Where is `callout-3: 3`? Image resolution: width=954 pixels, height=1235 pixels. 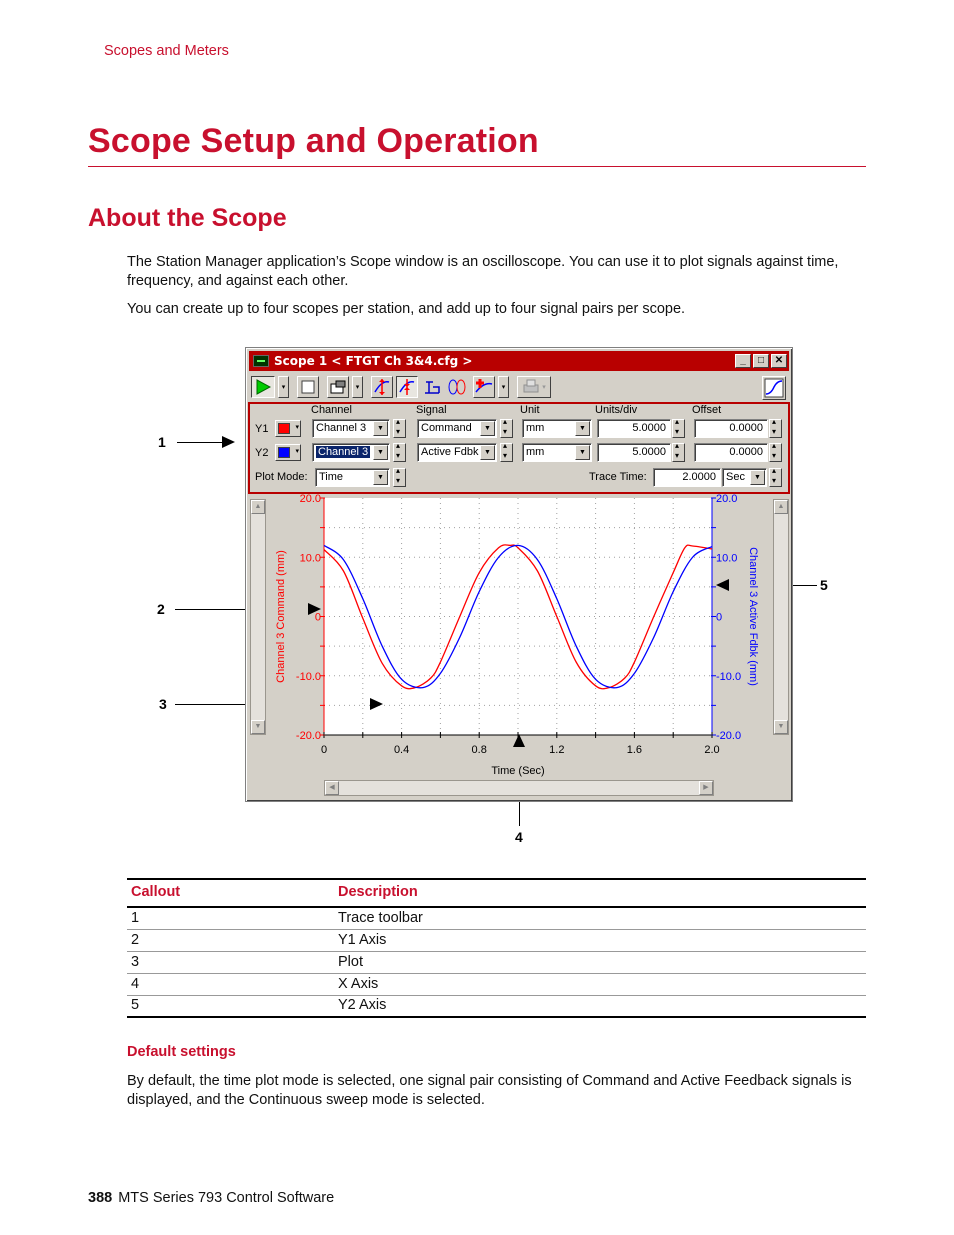 callout-3: 3 is located at coordinates (163, 704).